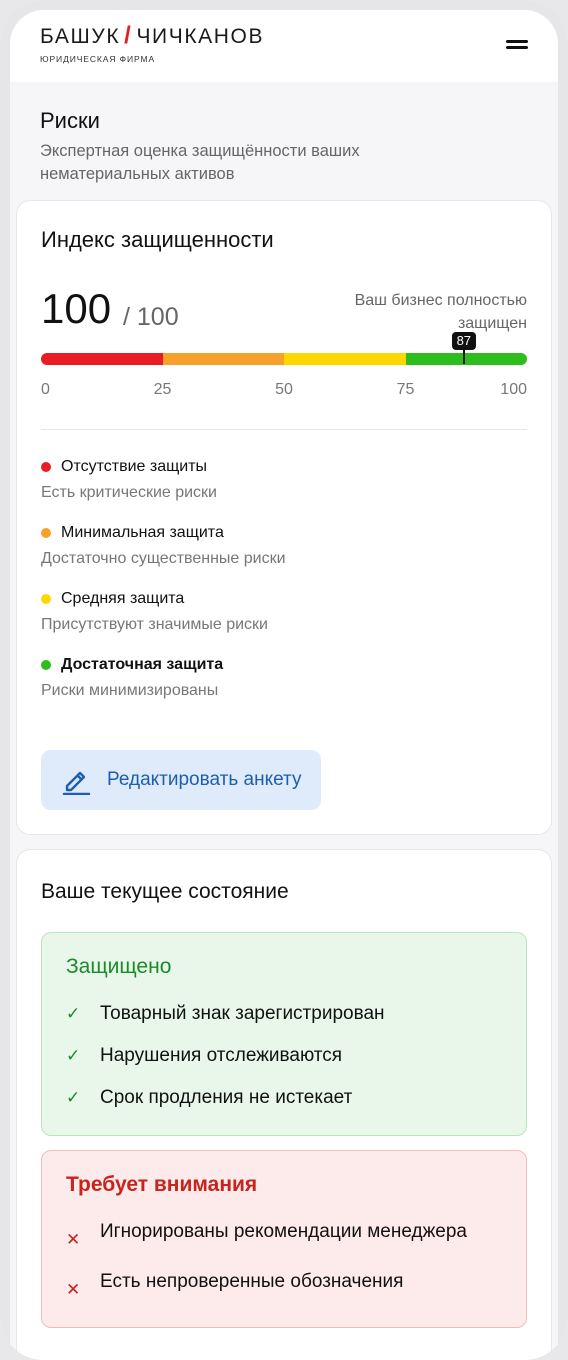  I want to click on brand-name: БАШУК / ЧИЧКАНОВ, so click(152, 36).